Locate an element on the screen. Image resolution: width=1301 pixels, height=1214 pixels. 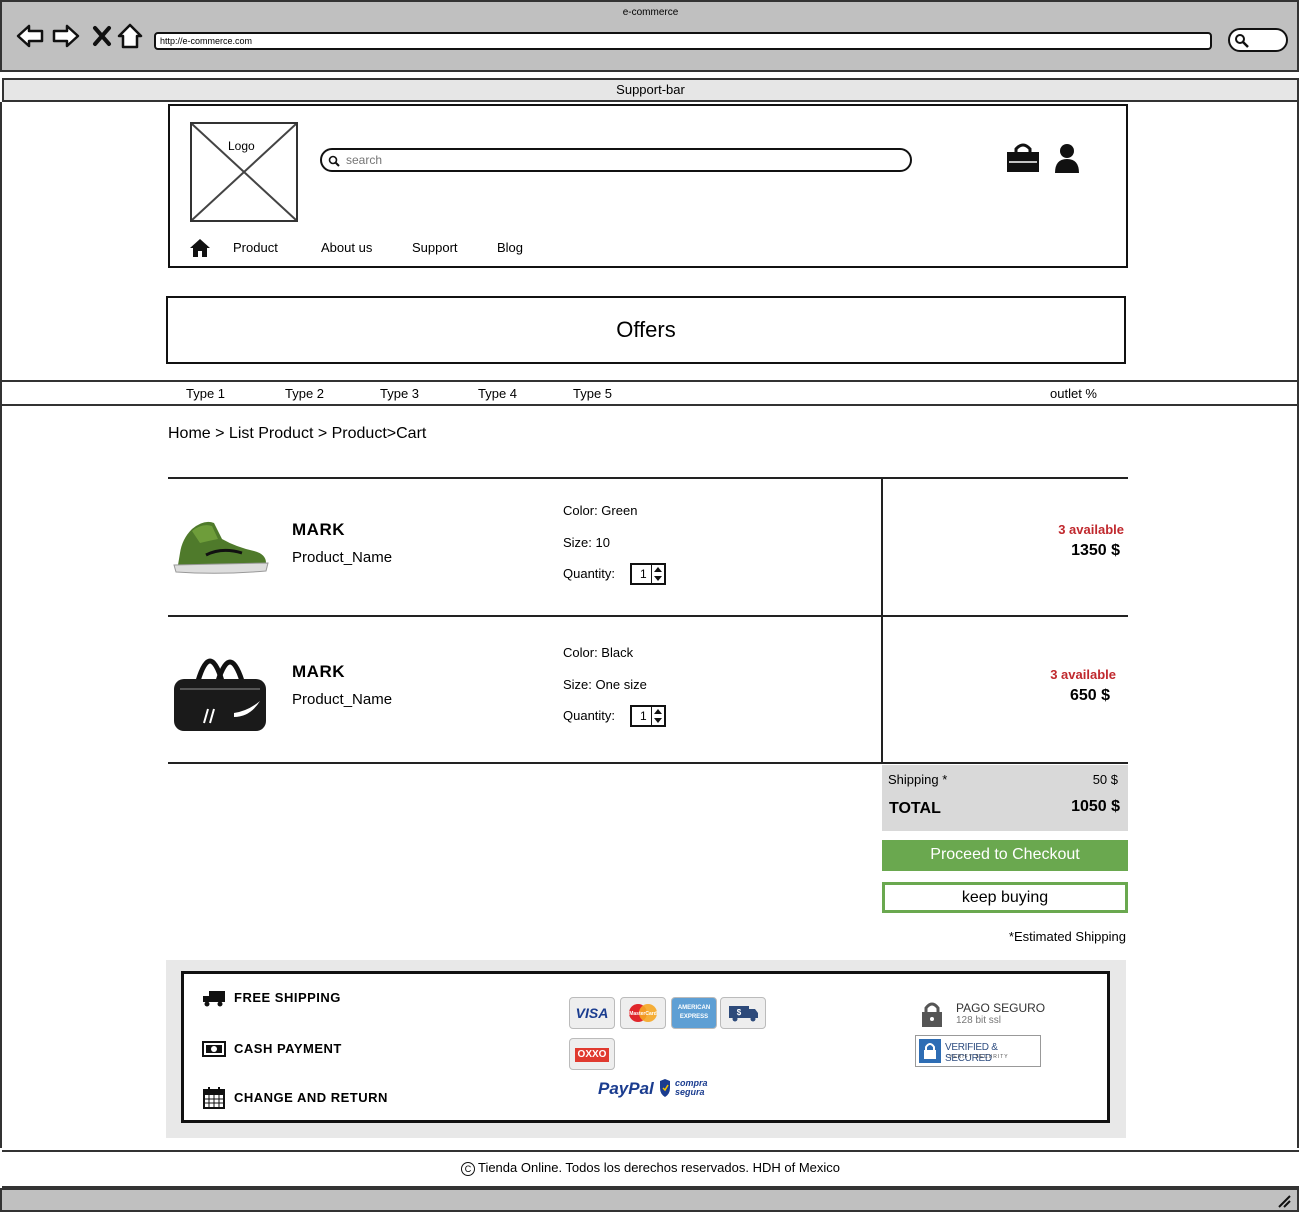
mastercard-text: MasterCard is located at coordinates (643, 1014).